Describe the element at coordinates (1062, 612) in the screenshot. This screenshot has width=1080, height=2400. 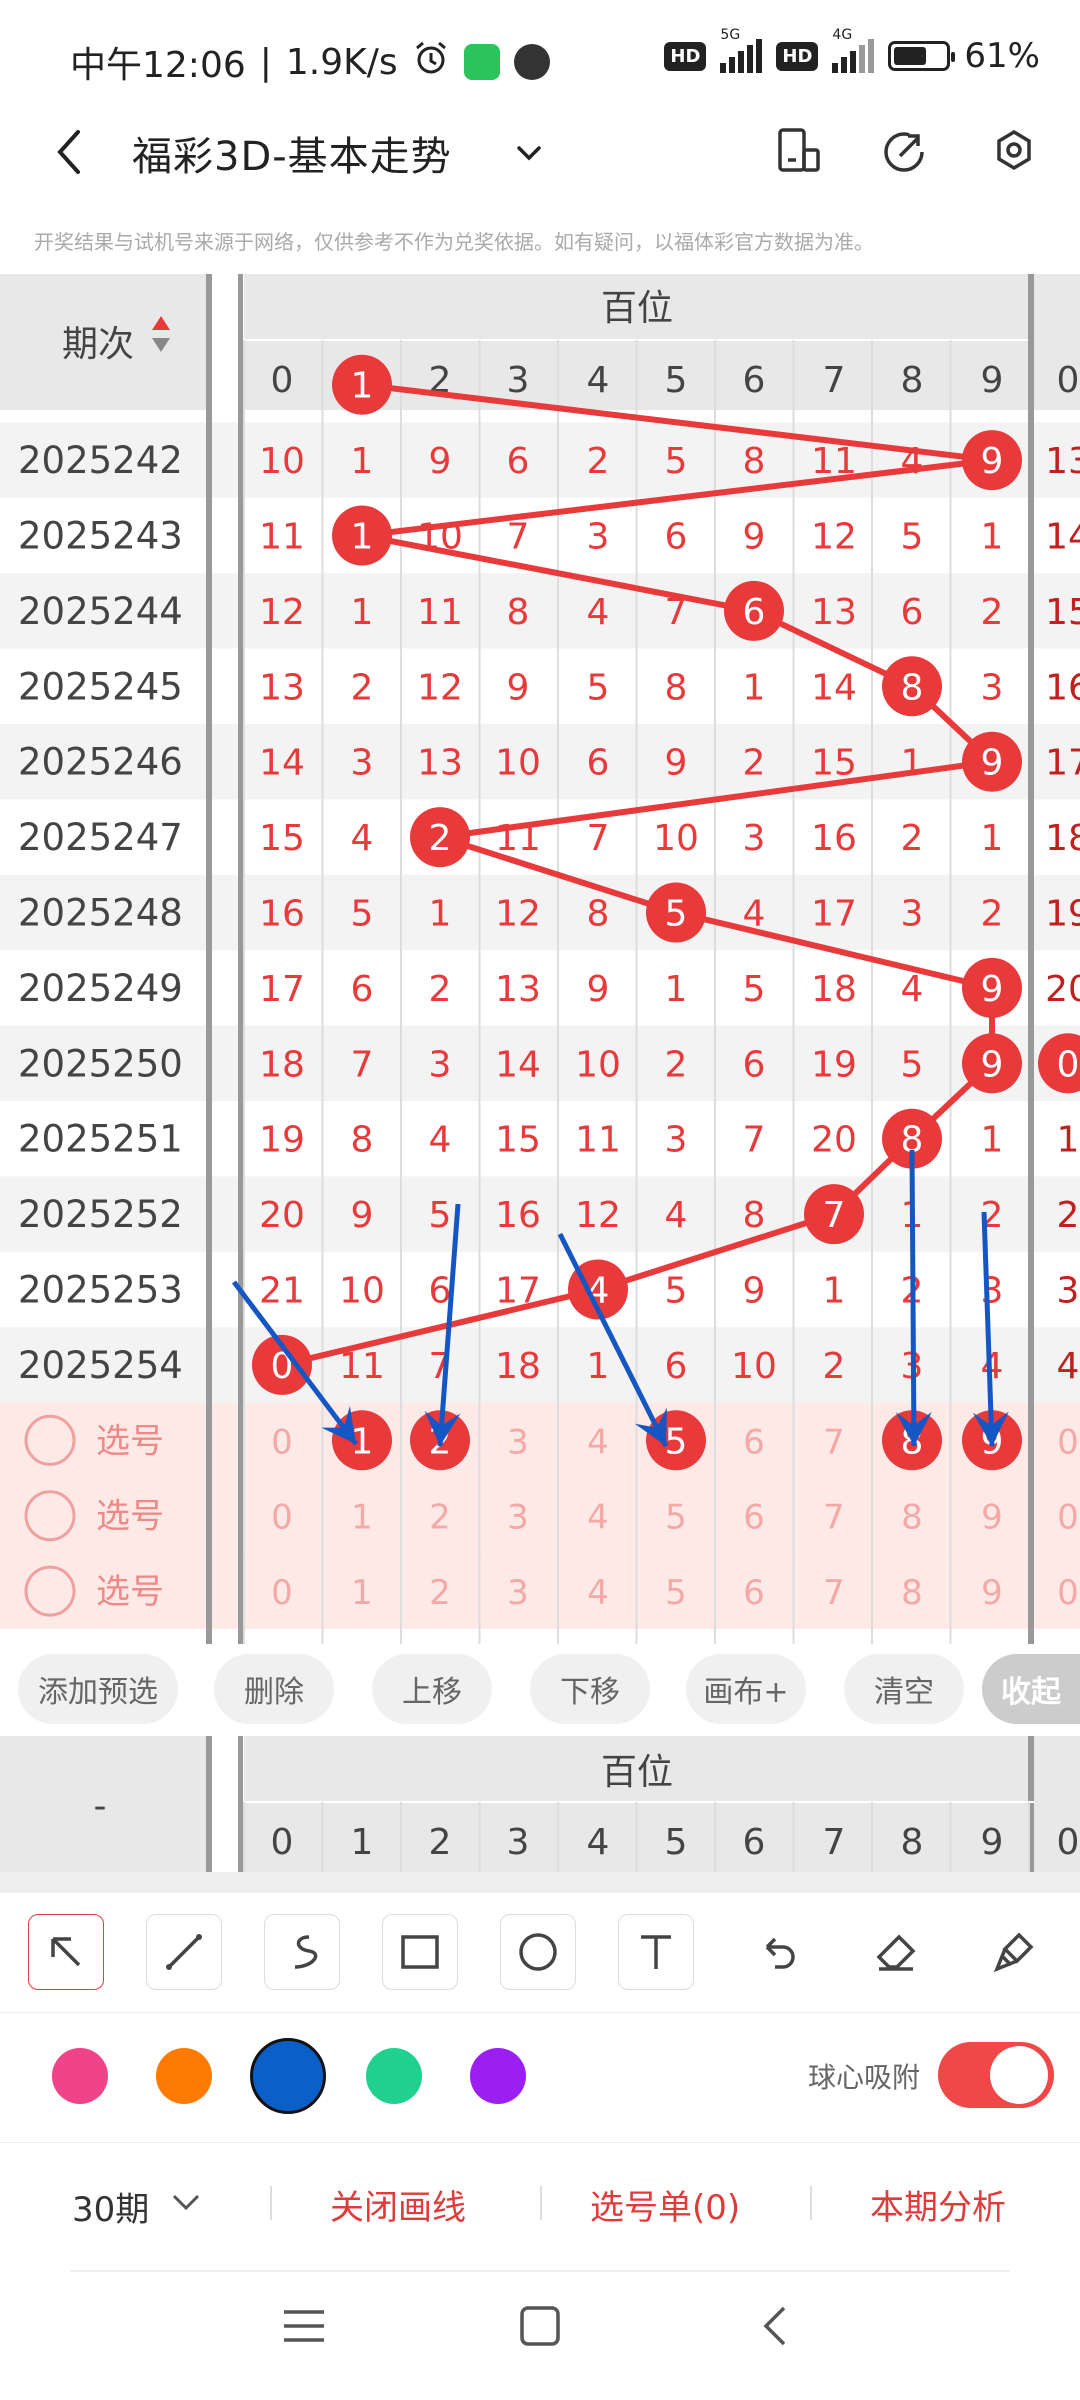
I see `miss-count: 15` at that location.